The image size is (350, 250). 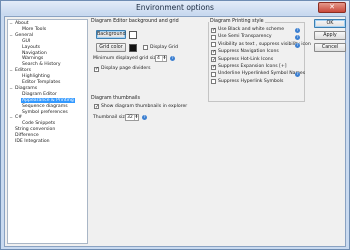 I want to click on printing-option-label: Use Black and white scheme, so click(x=251, y=29).